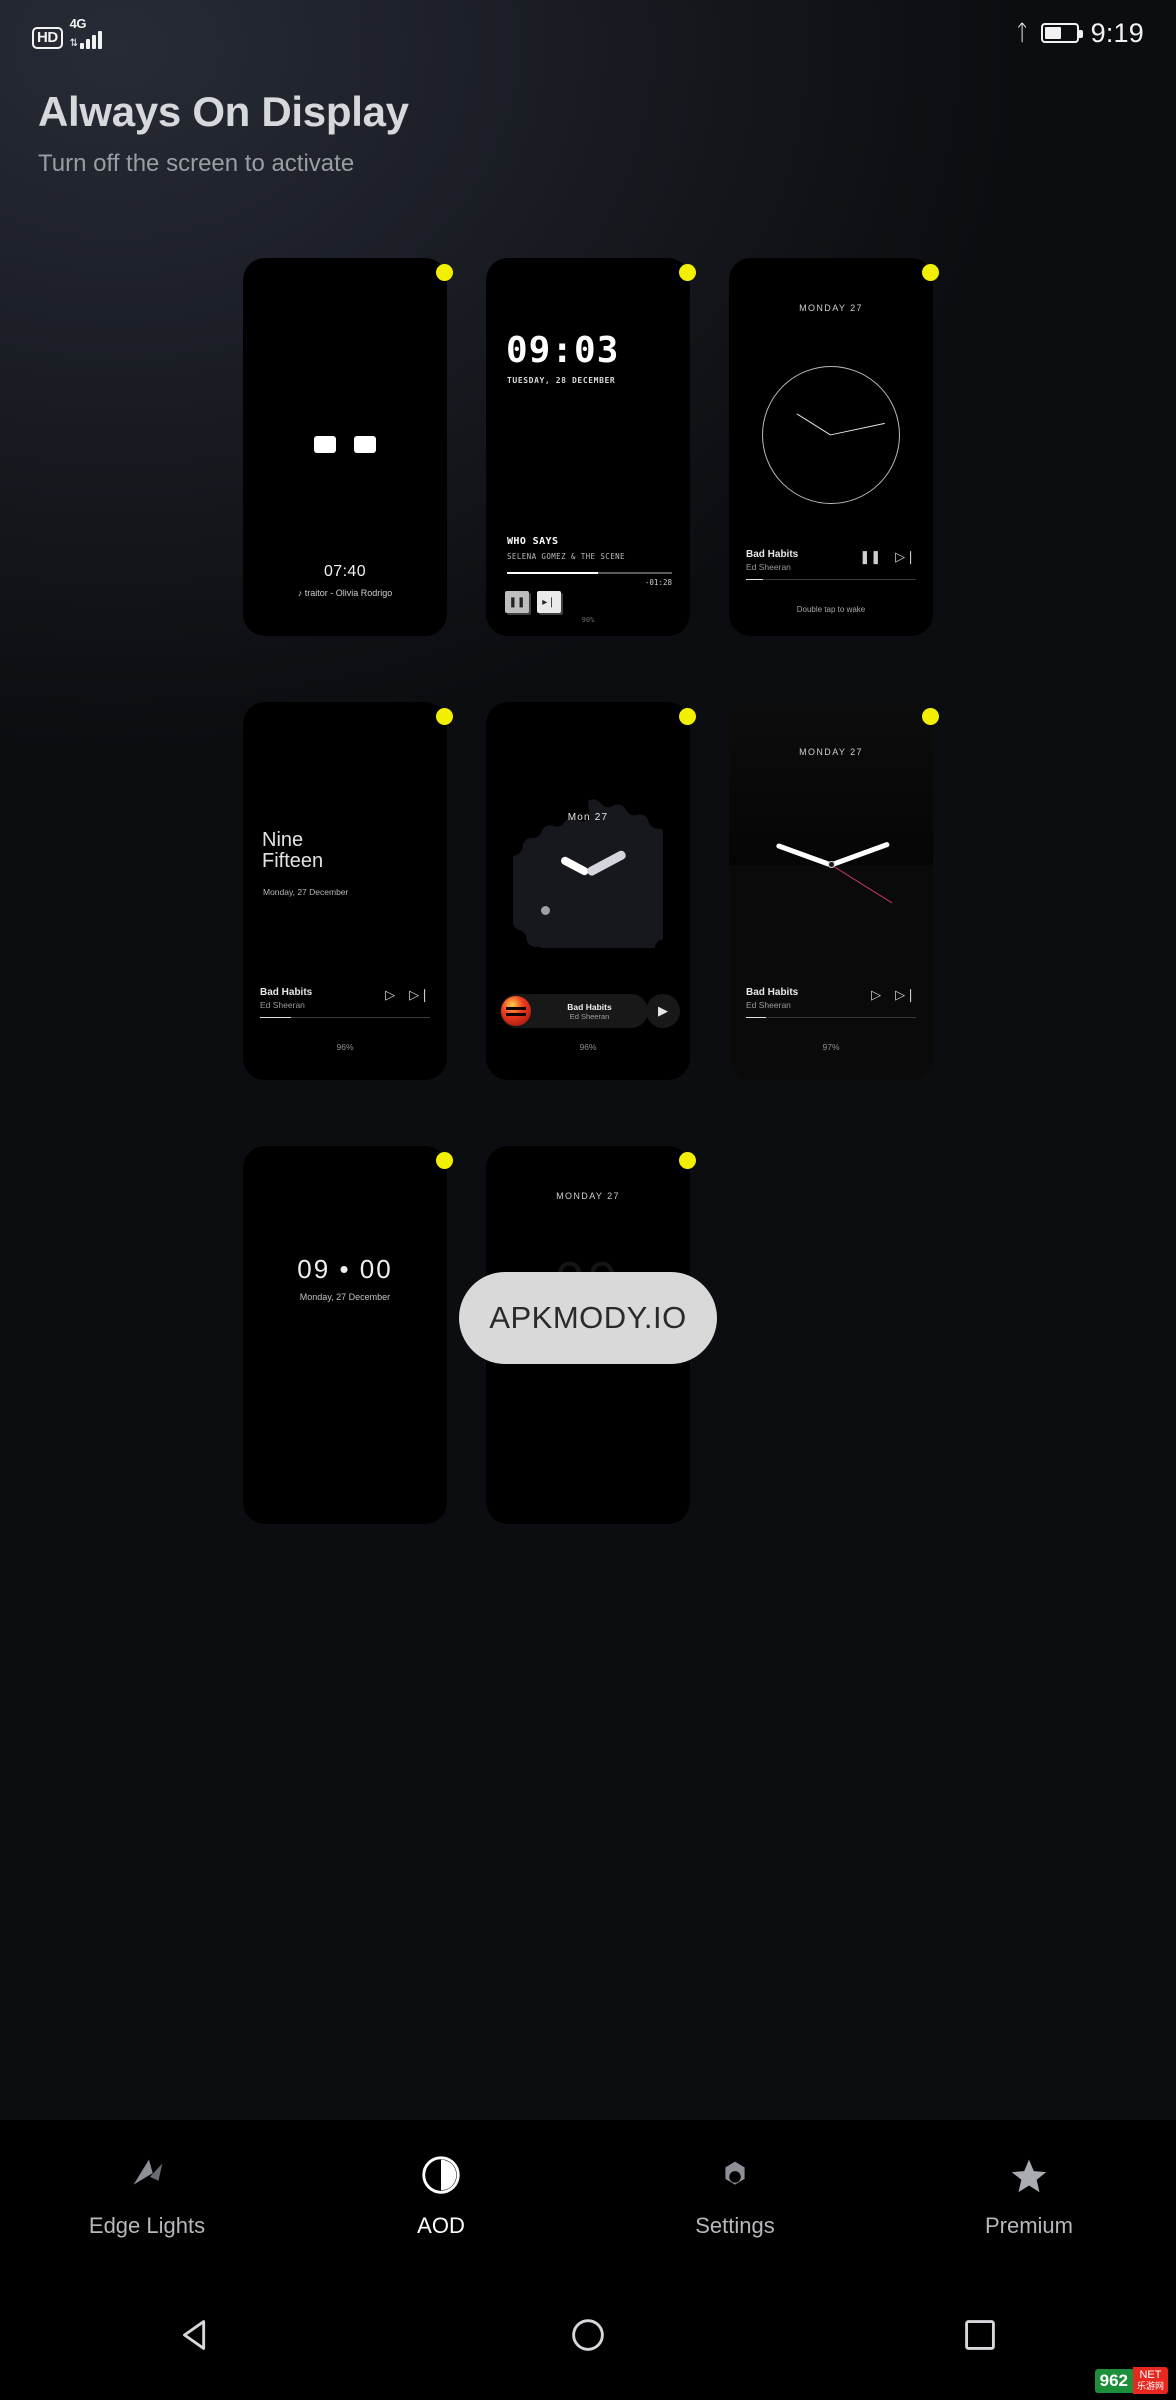  Describe the element at coordinates (831, 435) in the screenshot. I see `analog-clock-icon` at that location.